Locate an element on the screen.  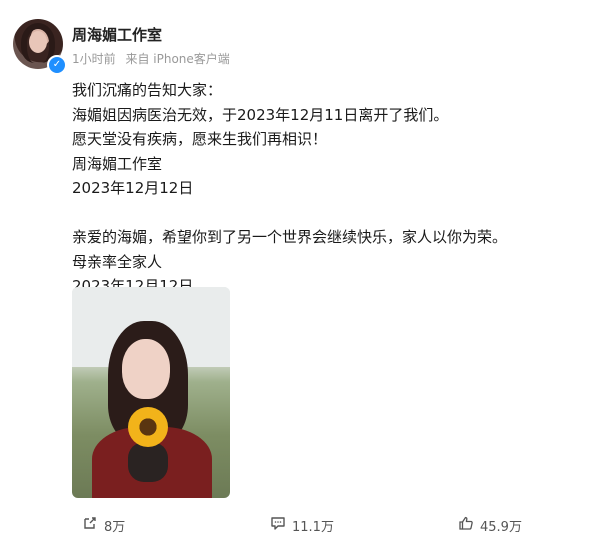
thumbs-up-icon is located at coordinates (466, 525).